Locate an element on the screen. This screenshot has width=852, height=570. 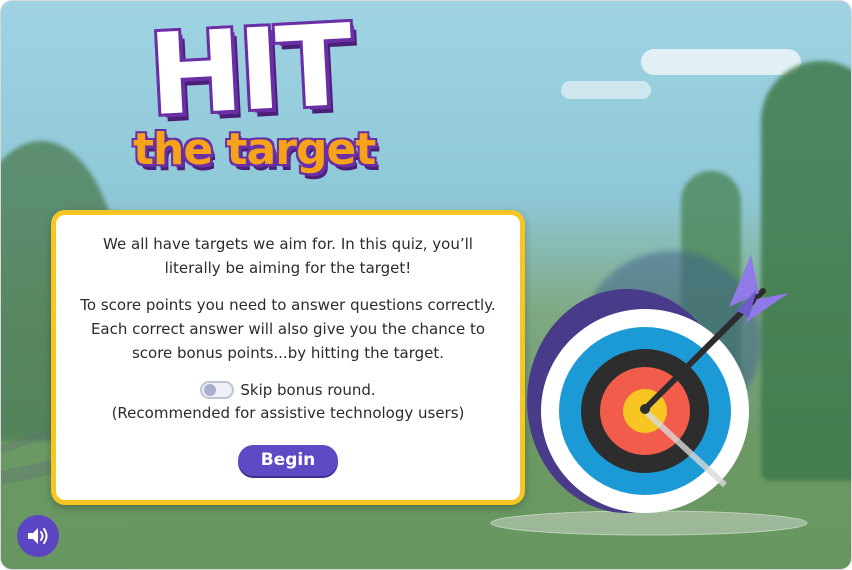
skip-bonus-toggle is located at coordinates (217, 390).